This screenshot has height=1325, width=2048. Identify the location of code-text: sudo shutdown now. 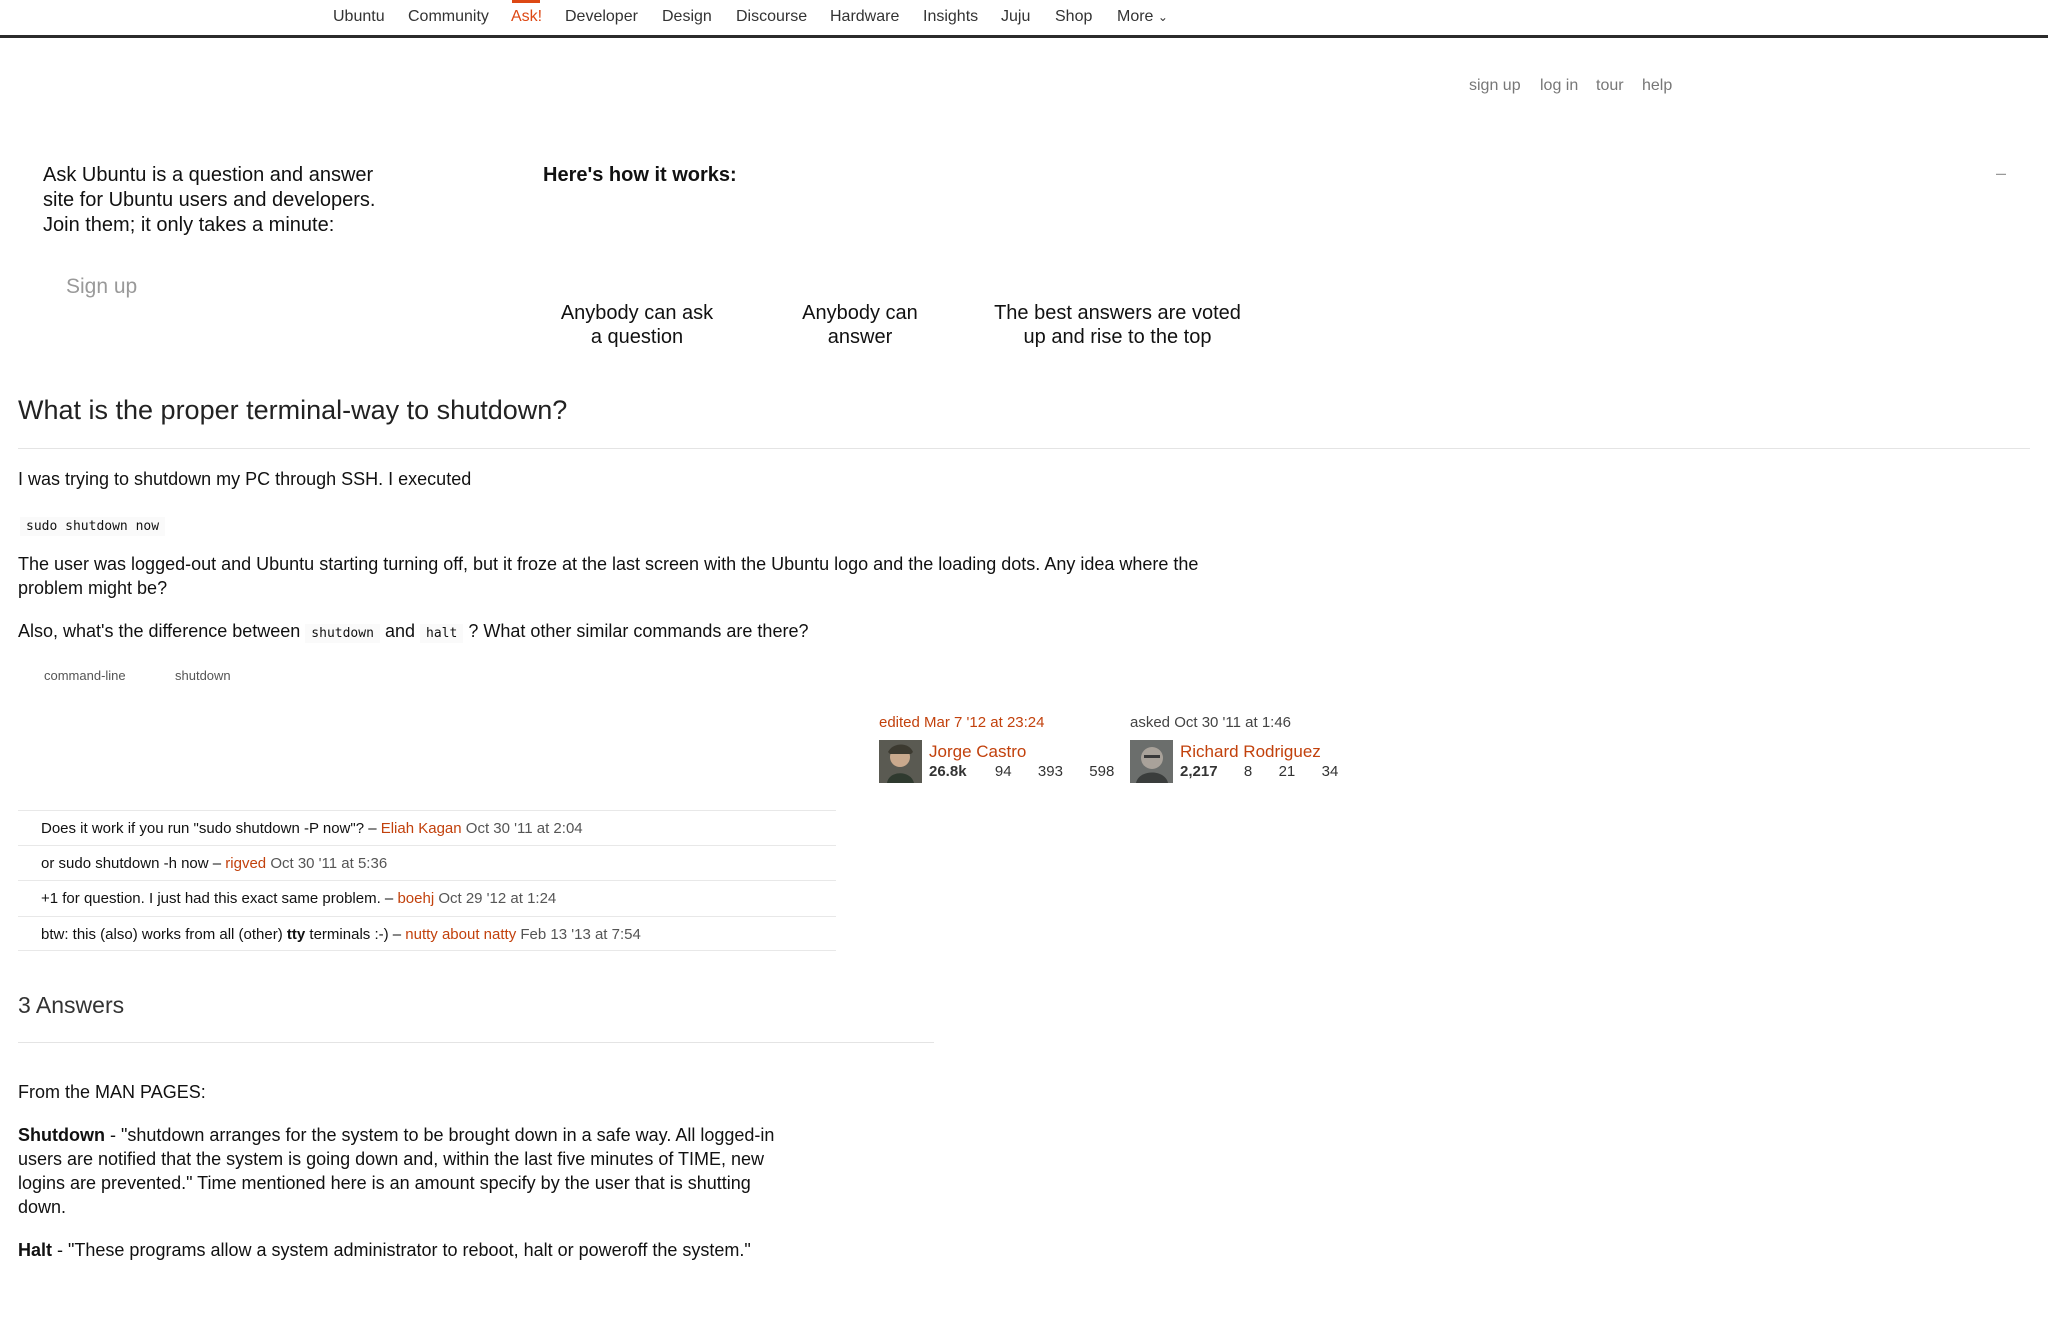
(93, 526).